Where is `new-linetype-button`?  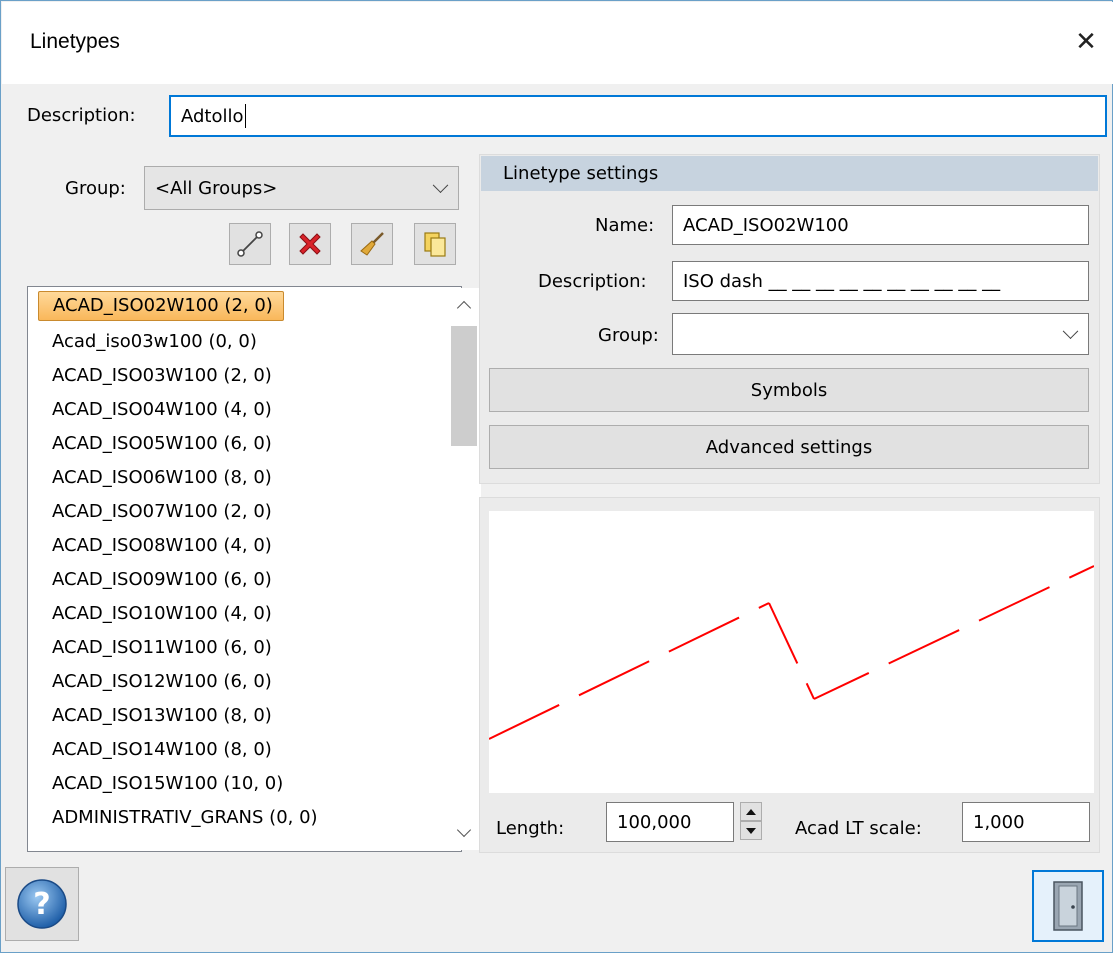 new-linetype-button is located at coordinates (250, 244).